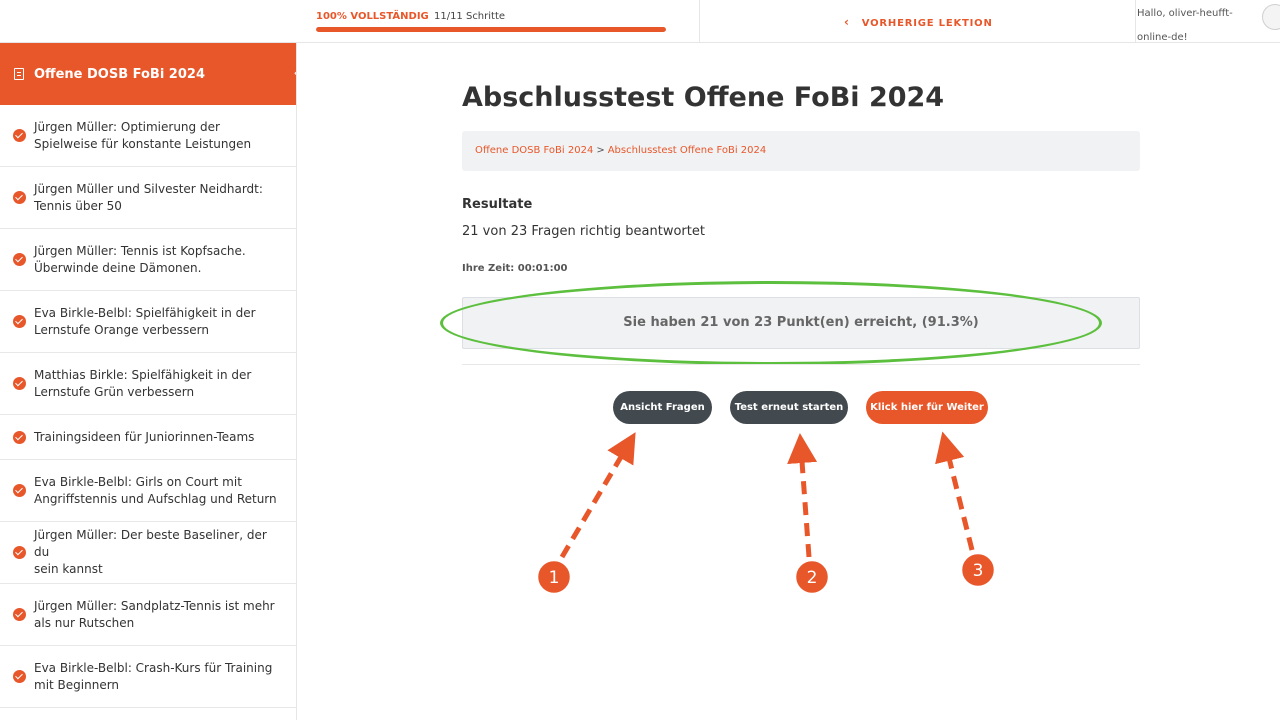 This screenshot has width=1280, height=720. What do you see at coordinates (978, 571) in the screenshot?
I see `annotation-marker-3: 3` at bounding box center [978, 571].